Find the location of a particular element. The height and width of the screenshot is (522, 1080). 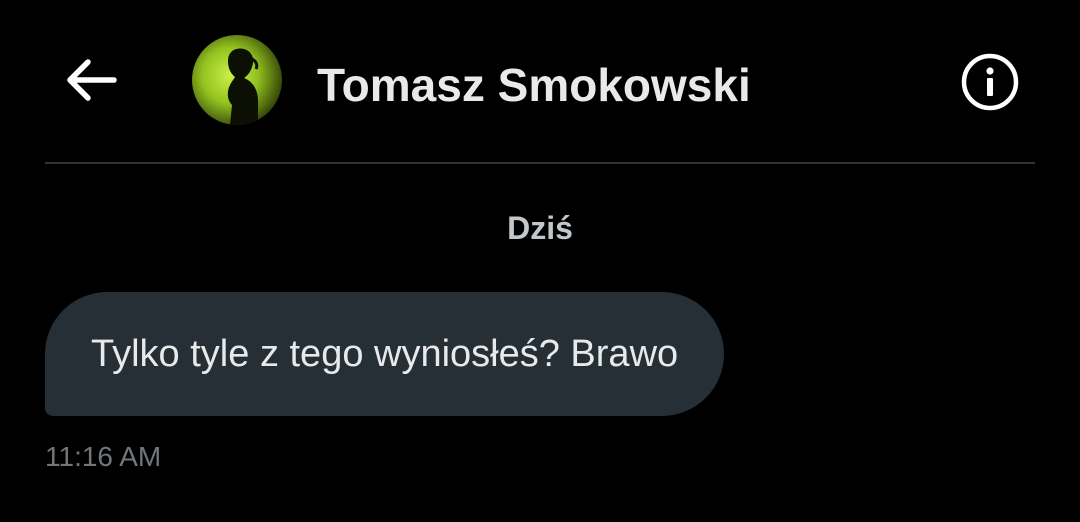

info-circle-icon is located at coordinates (990, 82).